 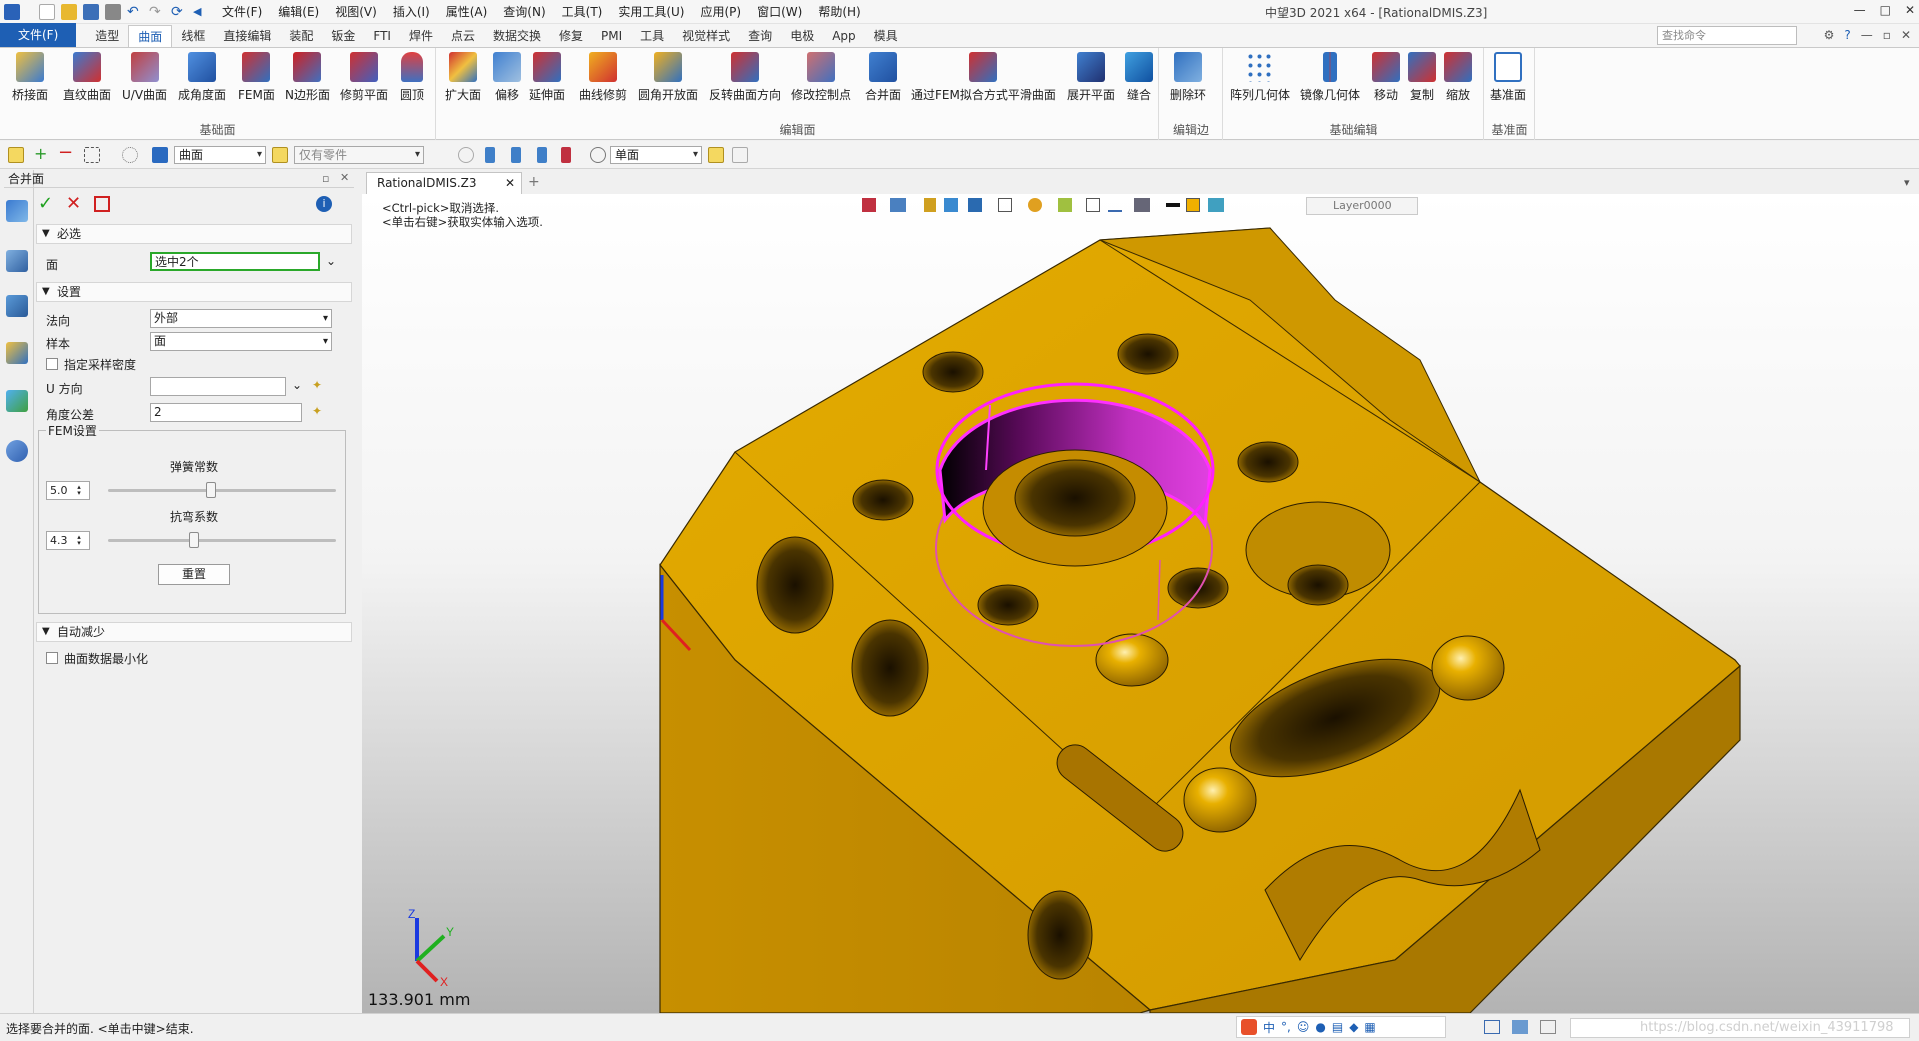 I want to click on panel-close-icon: ✕, so click(x=344, y=177).